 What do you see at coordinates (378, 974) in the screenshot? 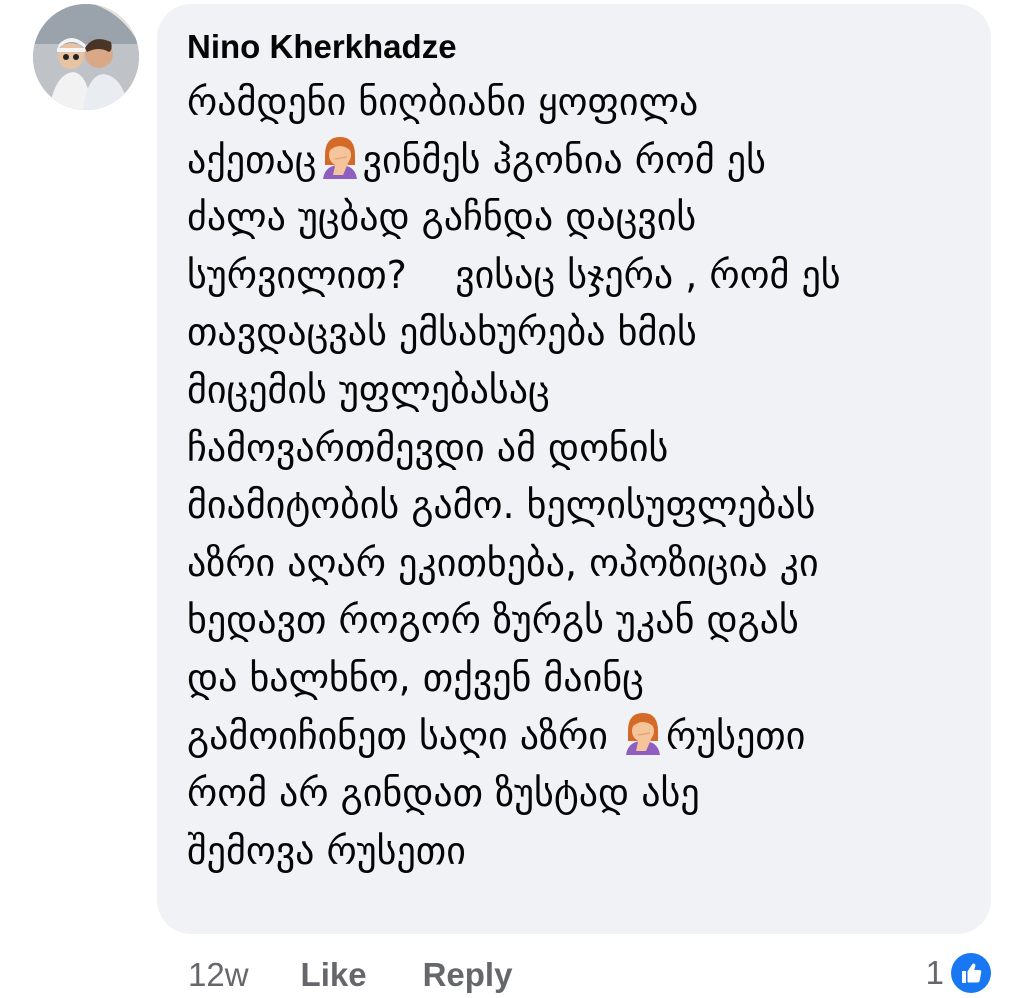
I see `comment-actions: 12w Like Reply` at bounding box center [378, 974].